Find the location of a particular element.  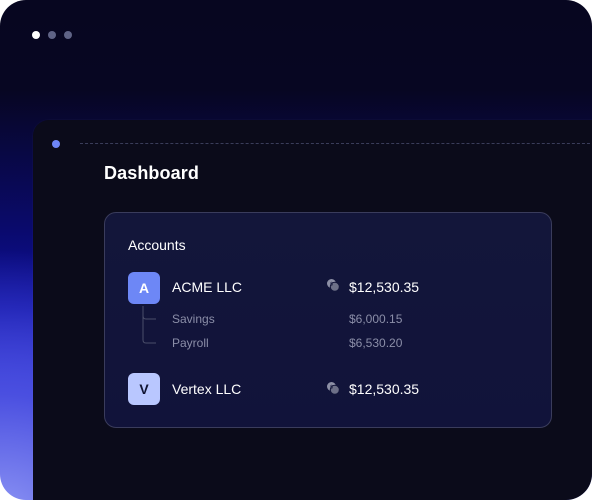

account-name-acme: ACME LLC is located at coordinates (207, 287).